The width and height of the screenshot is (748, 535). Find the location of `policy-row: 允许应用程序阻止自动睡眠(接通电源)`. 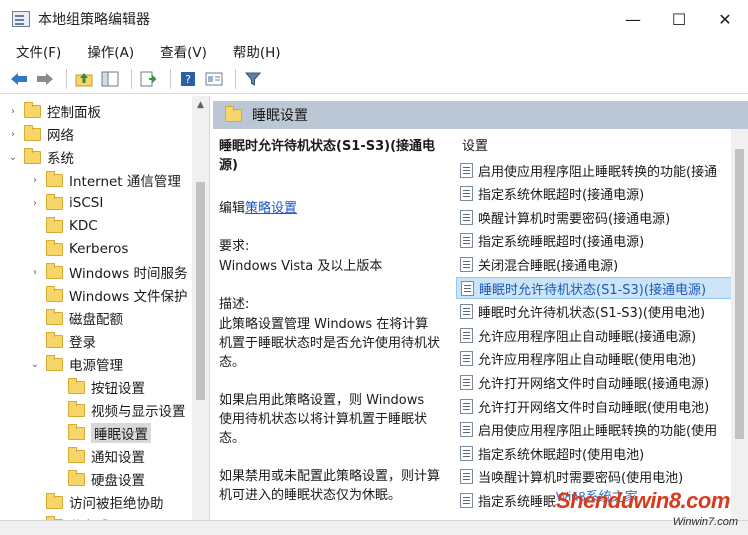

policy-row: 允许应用程序阻止自动睡眠(接通电源) is located at coordinates (595, 335).